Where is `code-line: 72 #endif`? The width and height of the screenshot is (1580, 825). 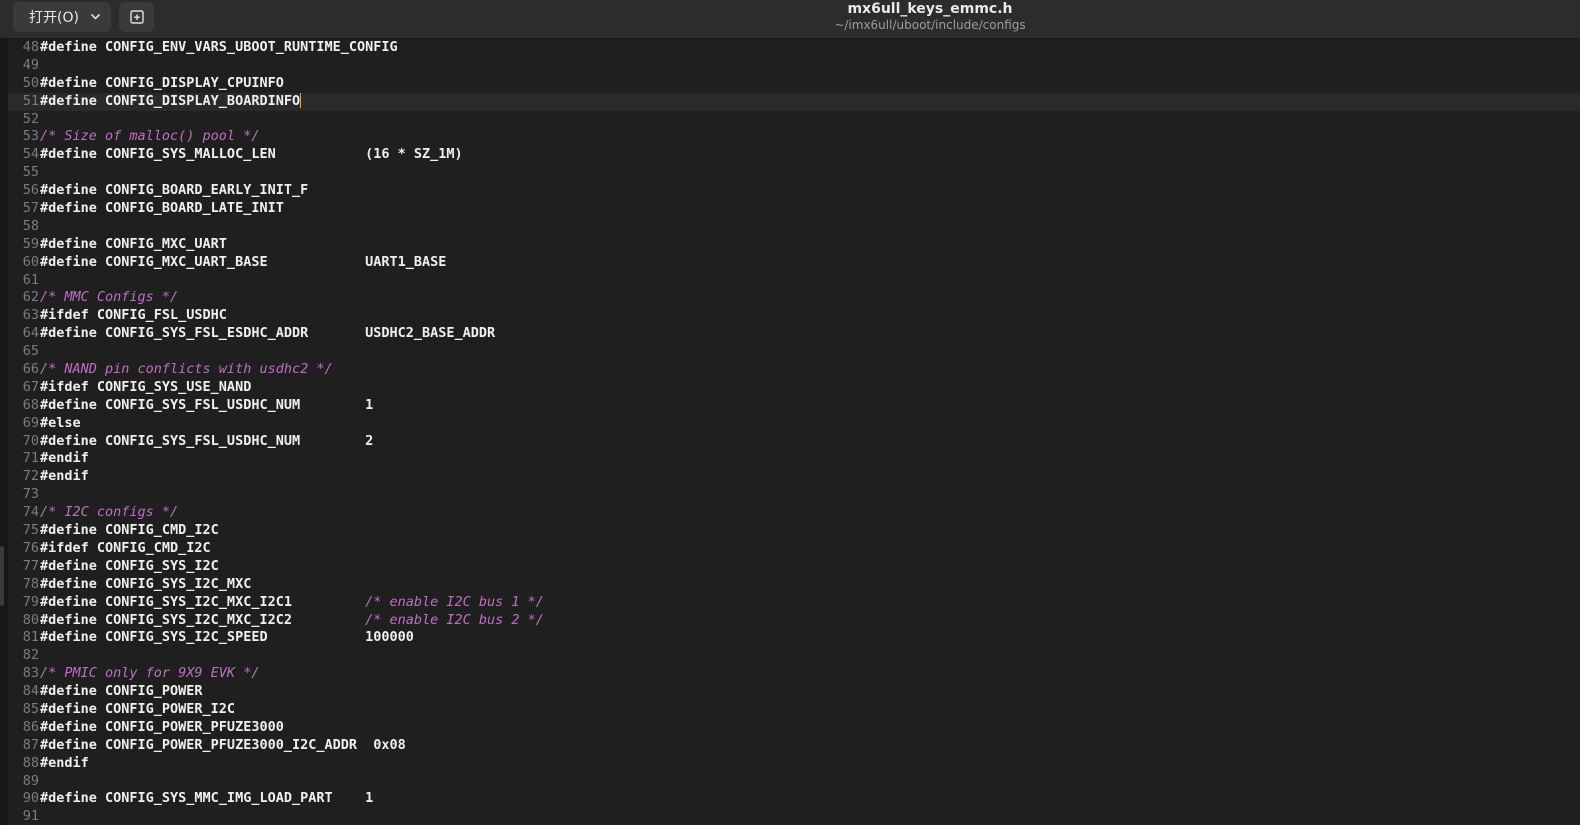 code-line: 72 #endif is located at coordinates (794, 477).